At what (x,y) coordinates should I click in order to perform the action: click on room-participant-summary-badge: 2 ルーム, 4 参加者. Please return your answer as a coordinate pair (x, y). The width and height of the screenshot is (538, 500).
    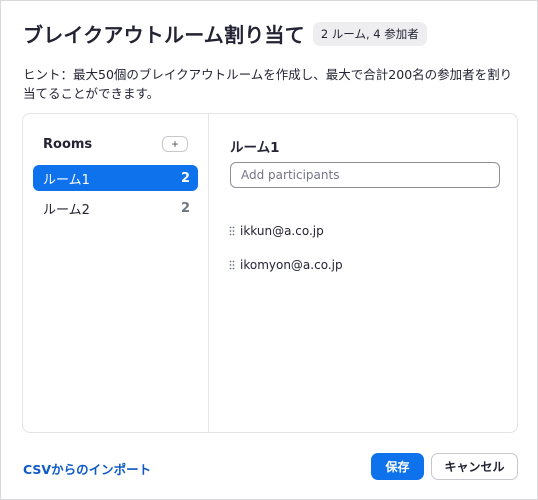
    Looking at the image, I should click on (369, 33).